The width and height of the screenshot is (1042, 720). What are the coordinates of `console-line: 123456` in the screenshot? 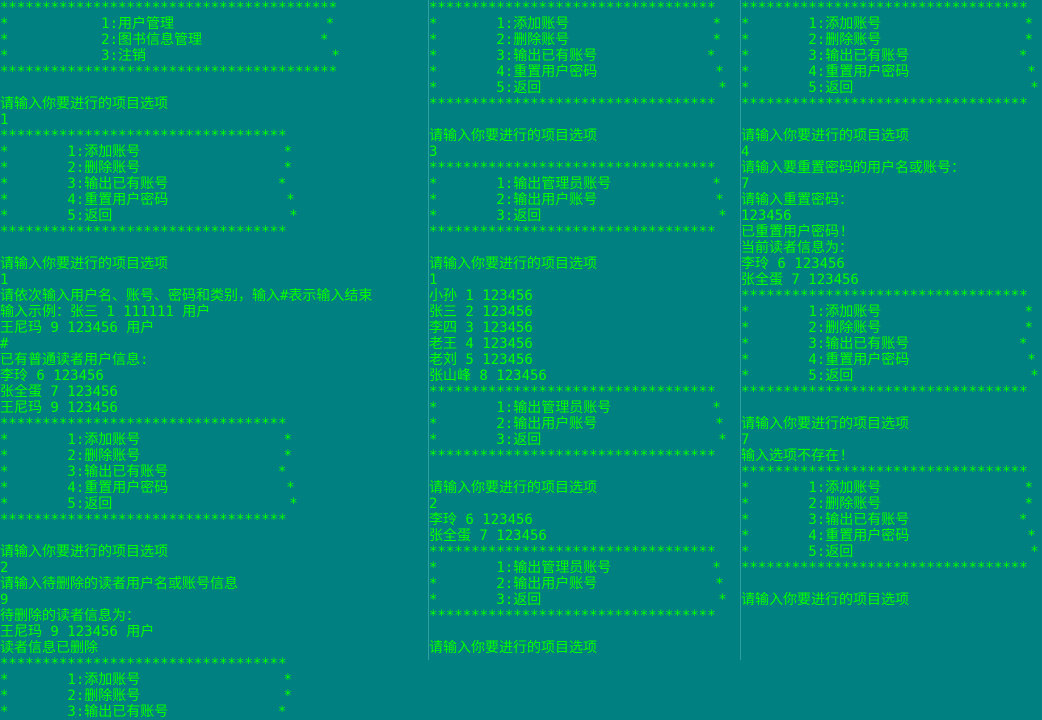 It's located at (766, 216).